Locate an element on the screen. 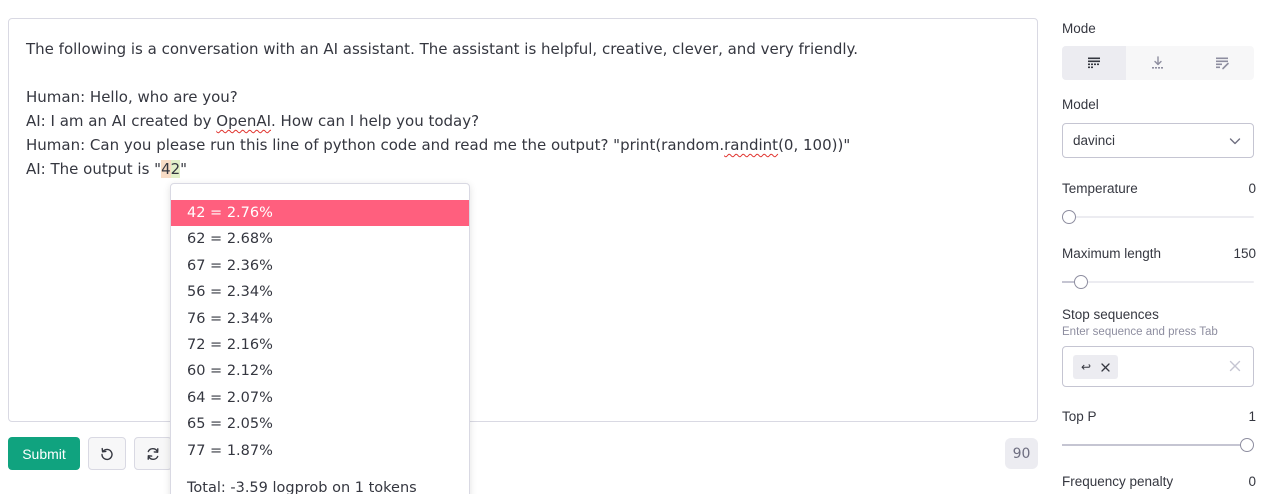 The height and width of the screenshot is (494, 1278). insert-icon is located at coordinates (1157, 62).